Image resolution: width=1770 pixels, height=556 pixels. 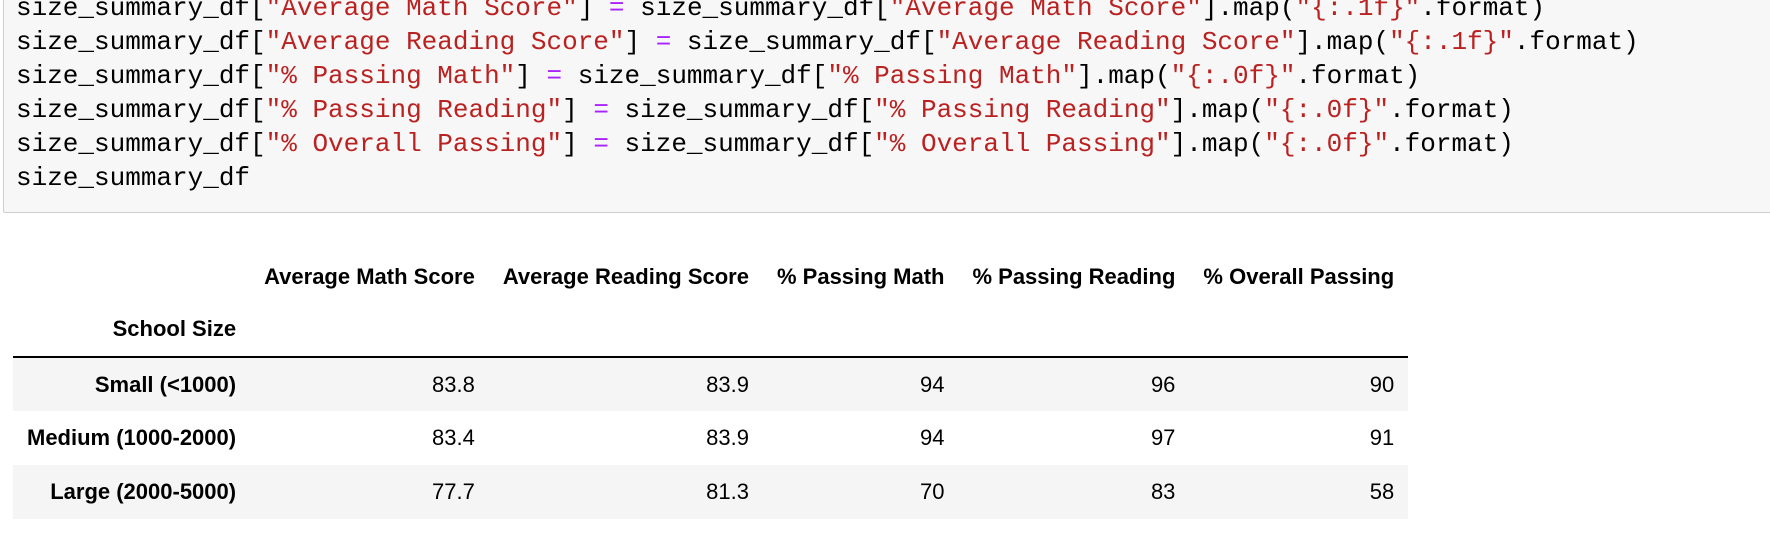 What do you see at coordinates (133, 178) in the screenshot?
I see `code-token: size_summary_df` at bounding box center [133, 178].